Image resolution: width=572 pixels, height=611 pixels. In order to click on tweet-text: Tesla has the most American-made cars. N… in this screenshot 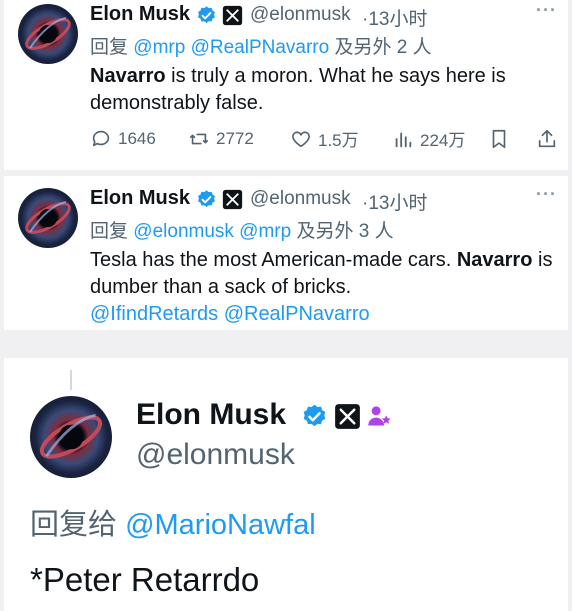, I will do `click(328, 287)`.